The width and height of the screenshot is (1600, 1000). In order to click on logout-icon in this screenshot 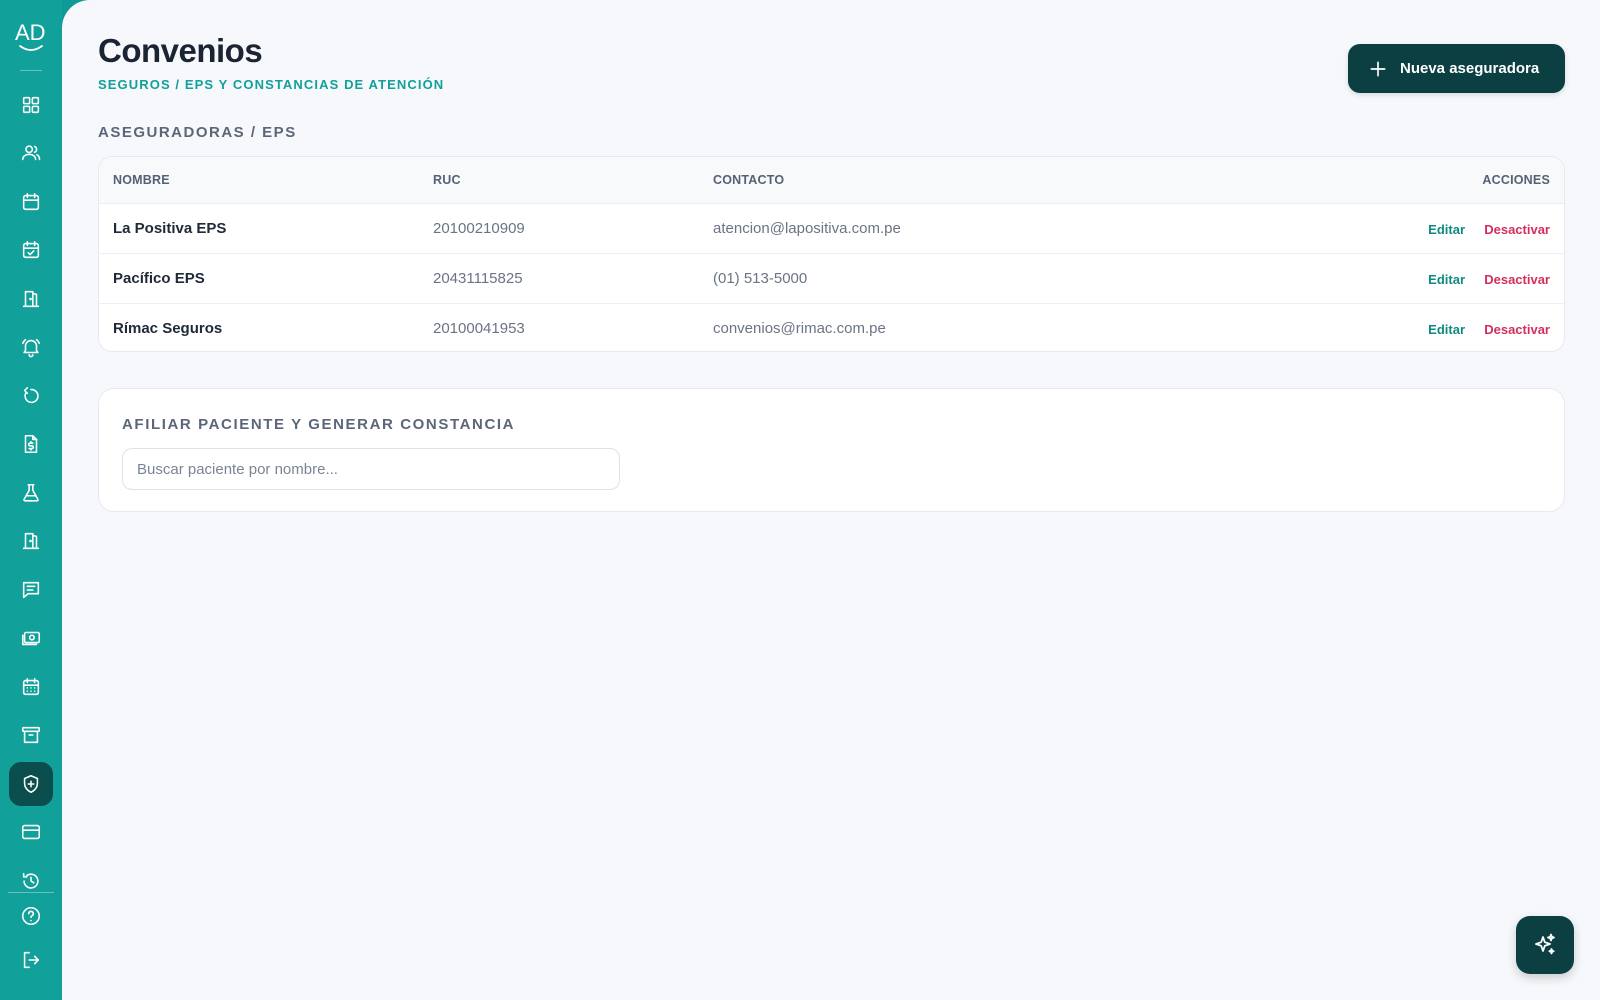, I will do `click(31, 960)`.